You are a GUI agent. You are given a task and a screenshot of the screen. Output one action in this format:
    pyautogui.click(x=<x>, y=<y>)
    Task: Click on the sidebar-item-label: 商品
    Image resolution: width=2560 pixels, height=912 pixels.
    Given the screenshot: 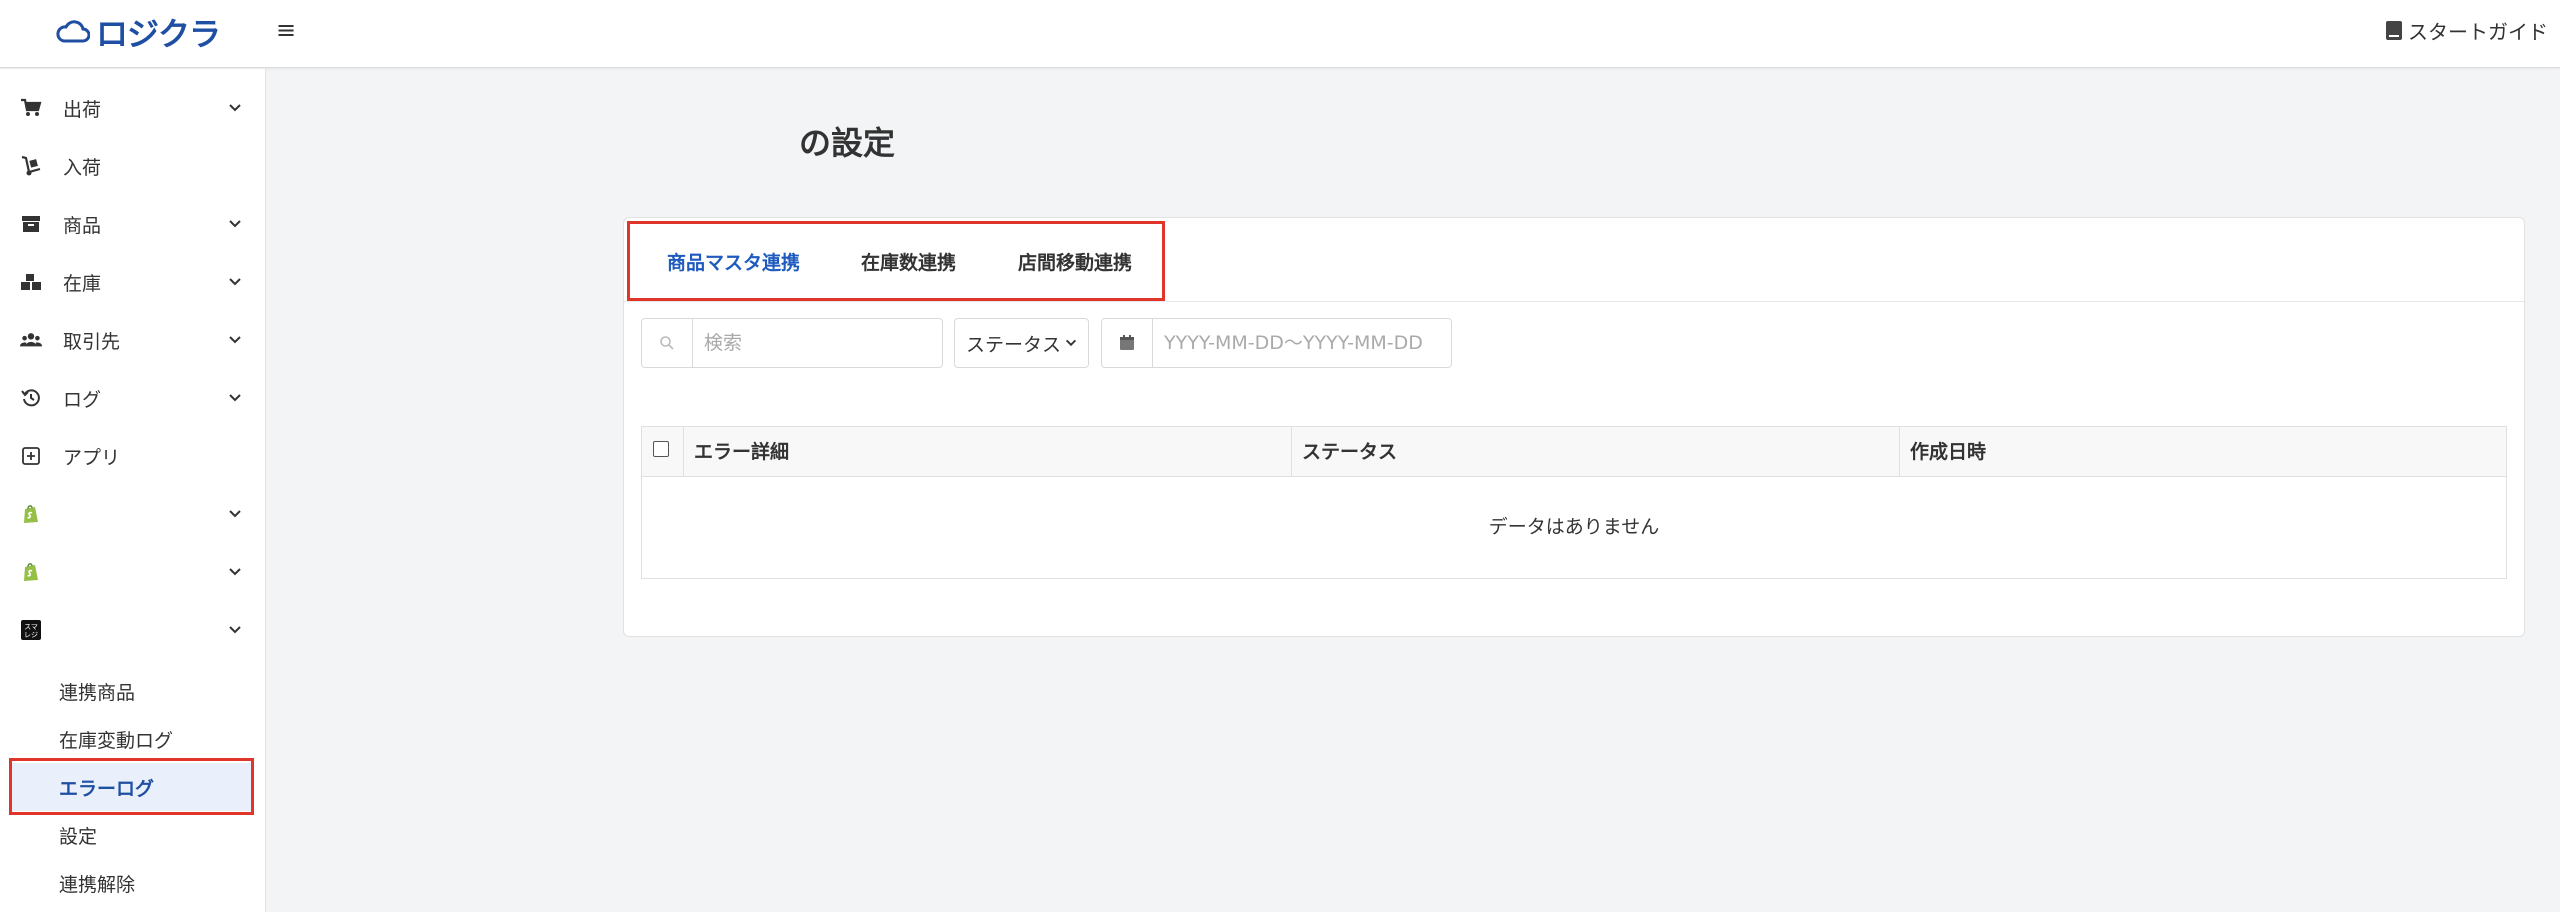 What is the action you would take?
    pyautogui.click(x=82, y=225)
    